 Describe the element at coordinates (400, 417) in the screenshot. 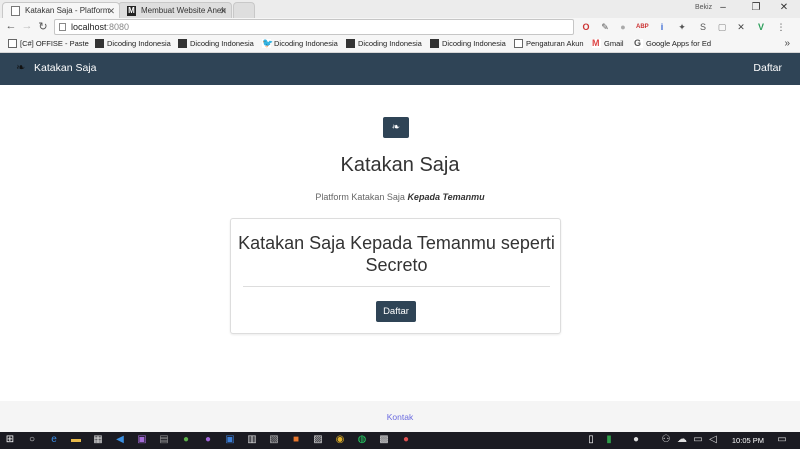

I see `kontak-link: Kontak` at that location.